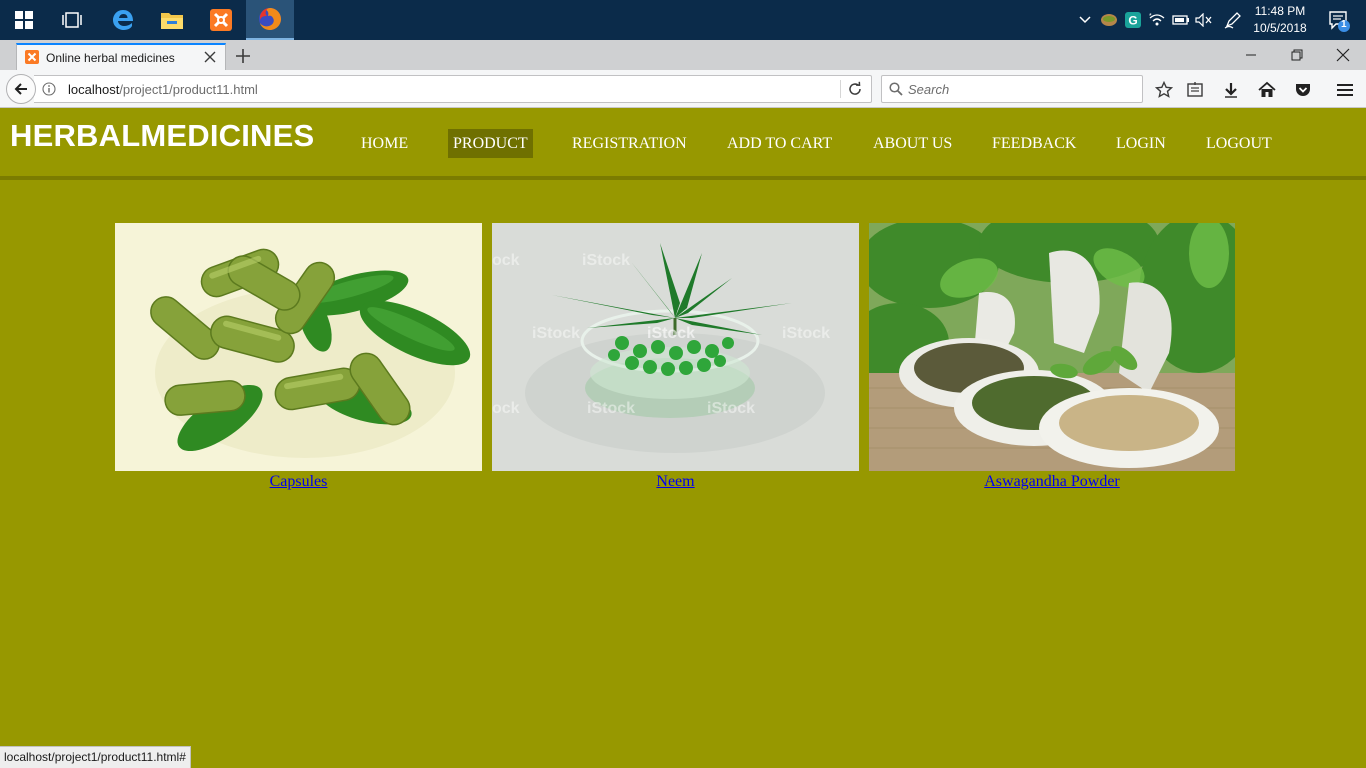  I want to click on product-link-neem: Neem, so click(675, 481).